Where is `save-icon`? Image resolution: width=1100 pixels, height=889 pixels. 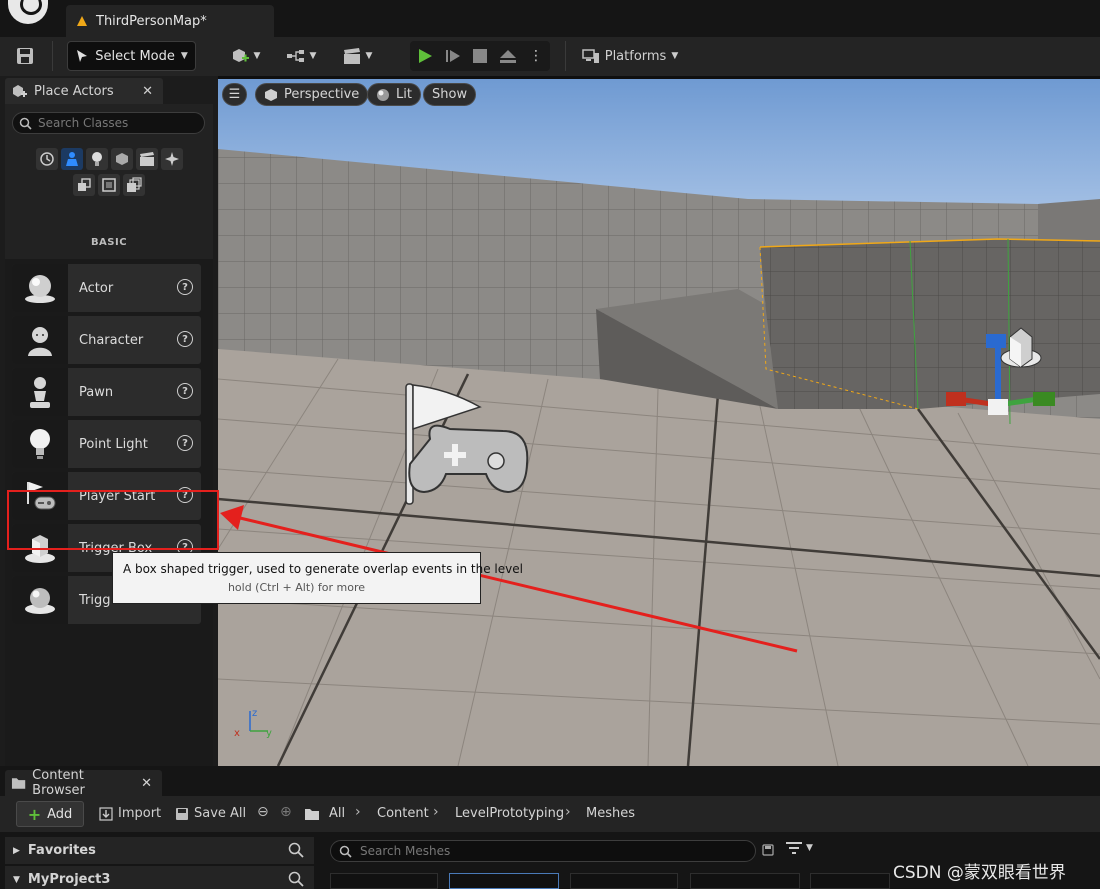 save-icon is located at coordinates (25, 56).